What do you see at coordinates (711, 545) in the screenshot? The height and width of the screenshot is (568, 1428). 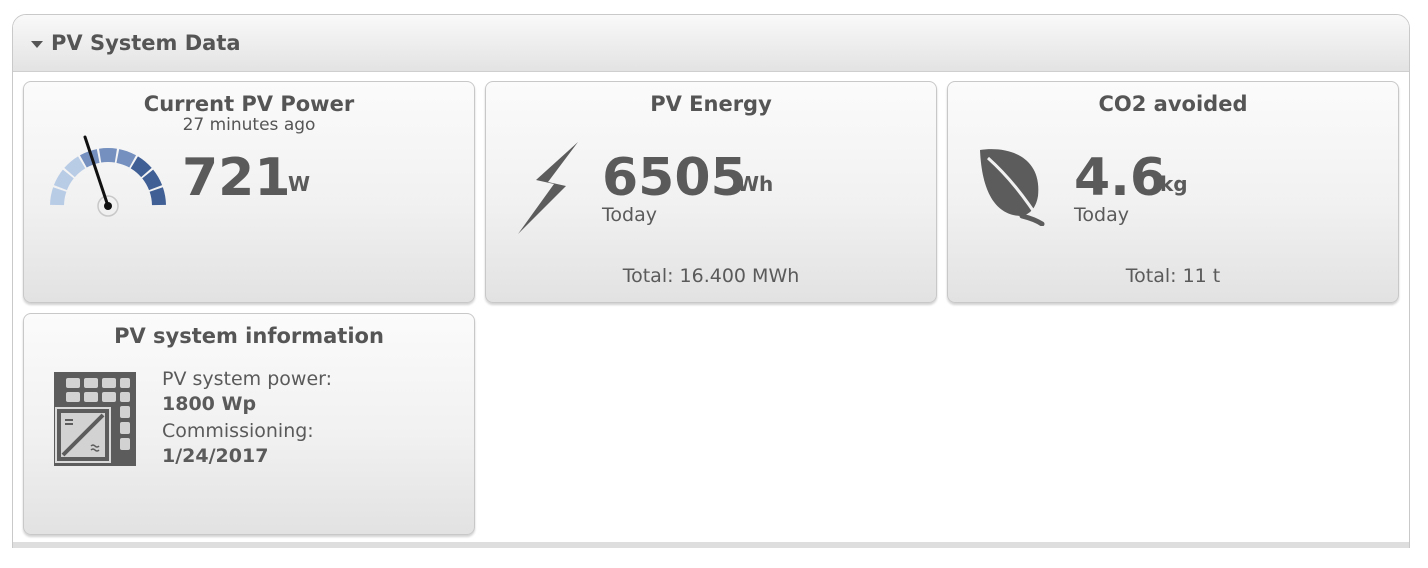 I see `panel-footer-bar` at bounding box center [711, 545].